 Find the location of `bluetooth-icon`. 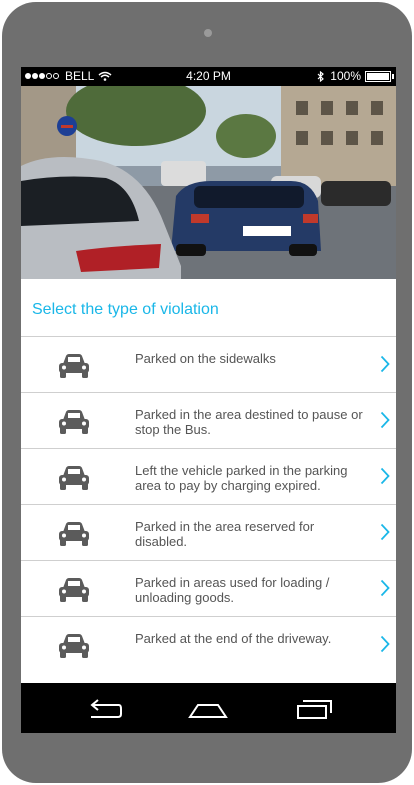

bluetooth-icon is located at coordinates (321, 76).